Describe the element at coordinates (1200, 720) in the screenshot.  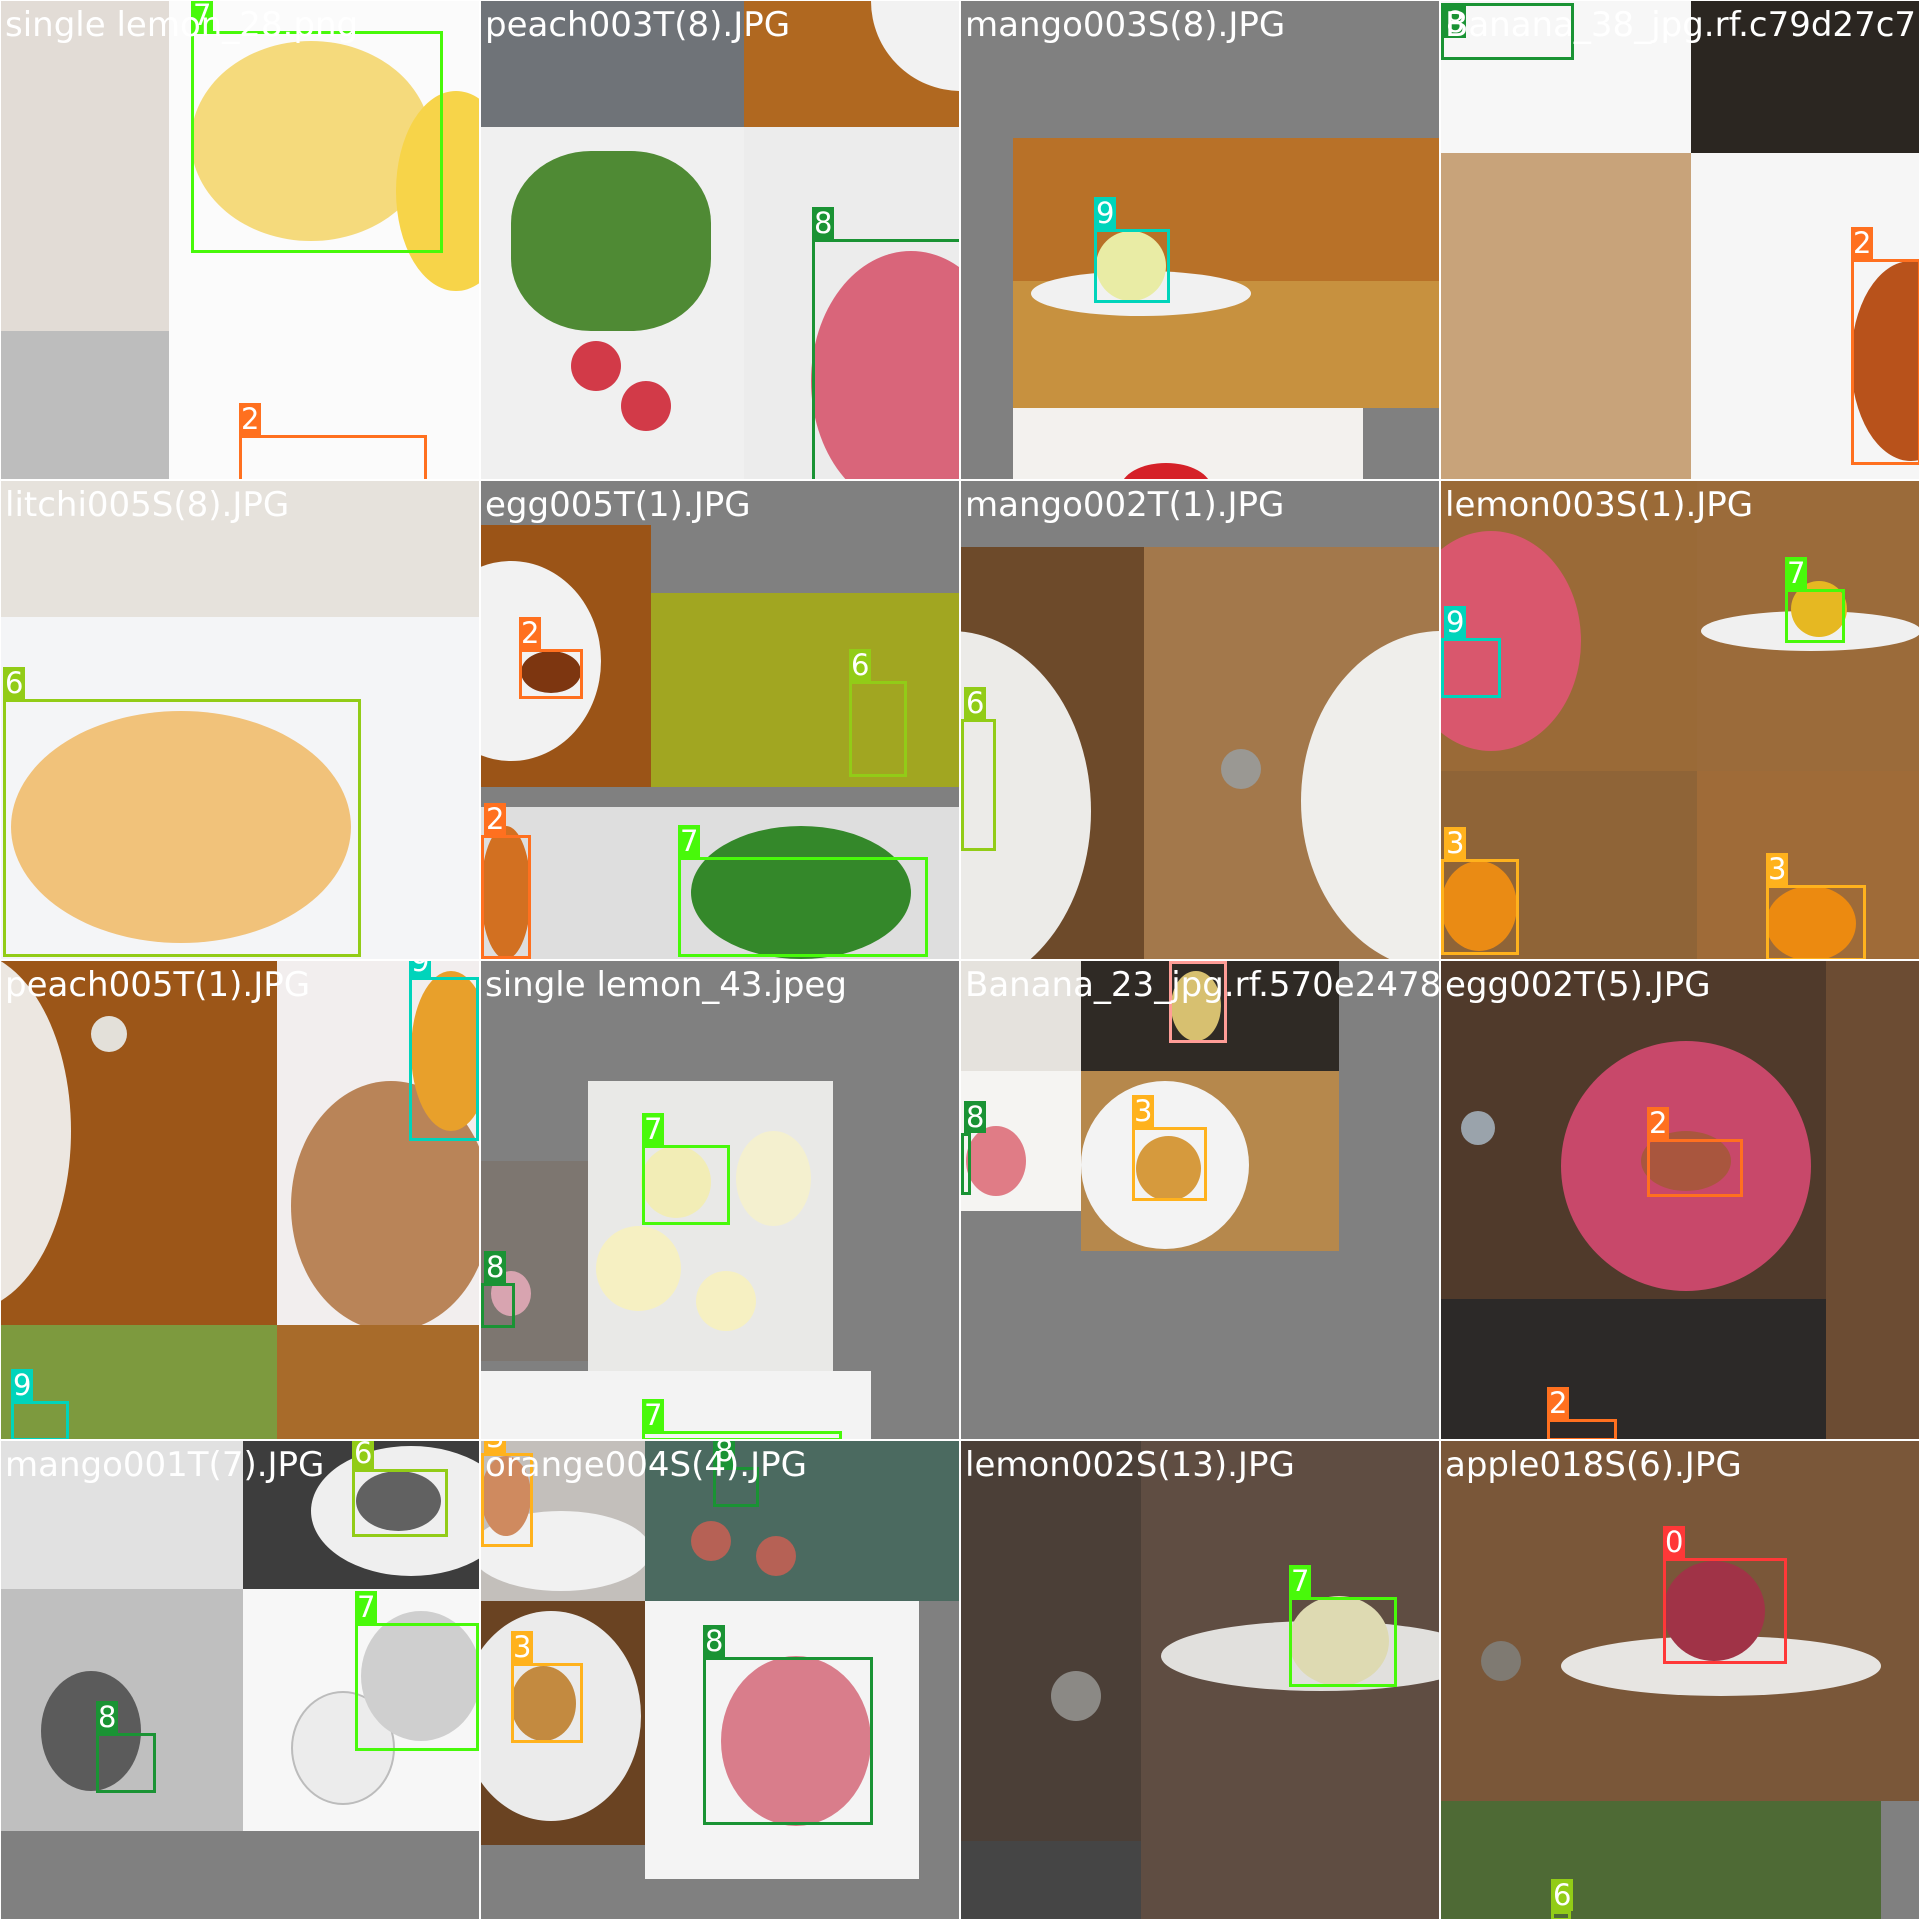
I see `tile-mango002T-1: mango002T(1).JPG 6` at that location.